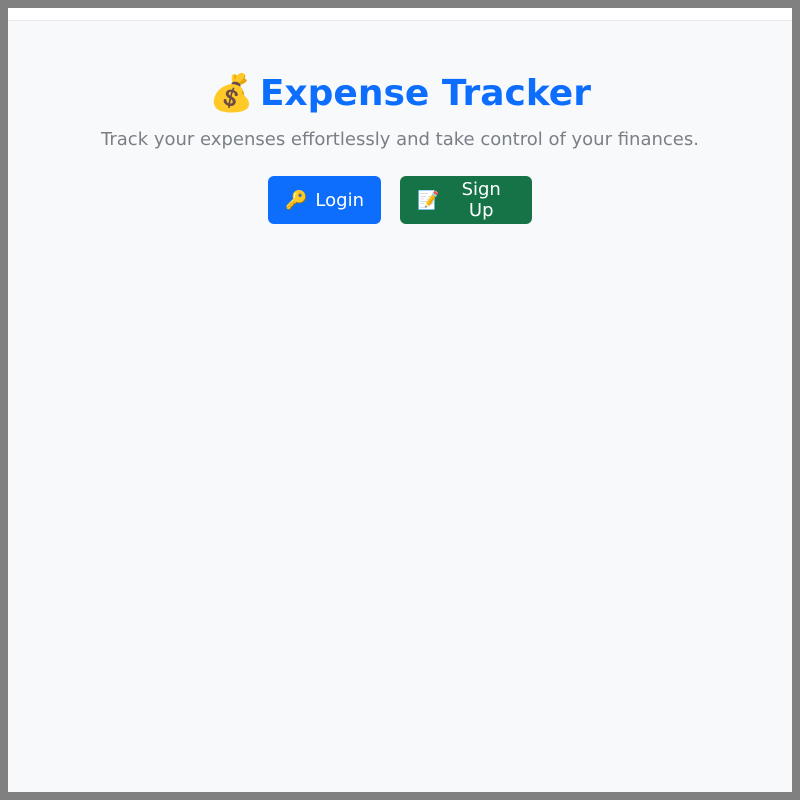 This screenshot has height=800, width=800. I want to click on key-icon: 🔑, so click(296, 200).